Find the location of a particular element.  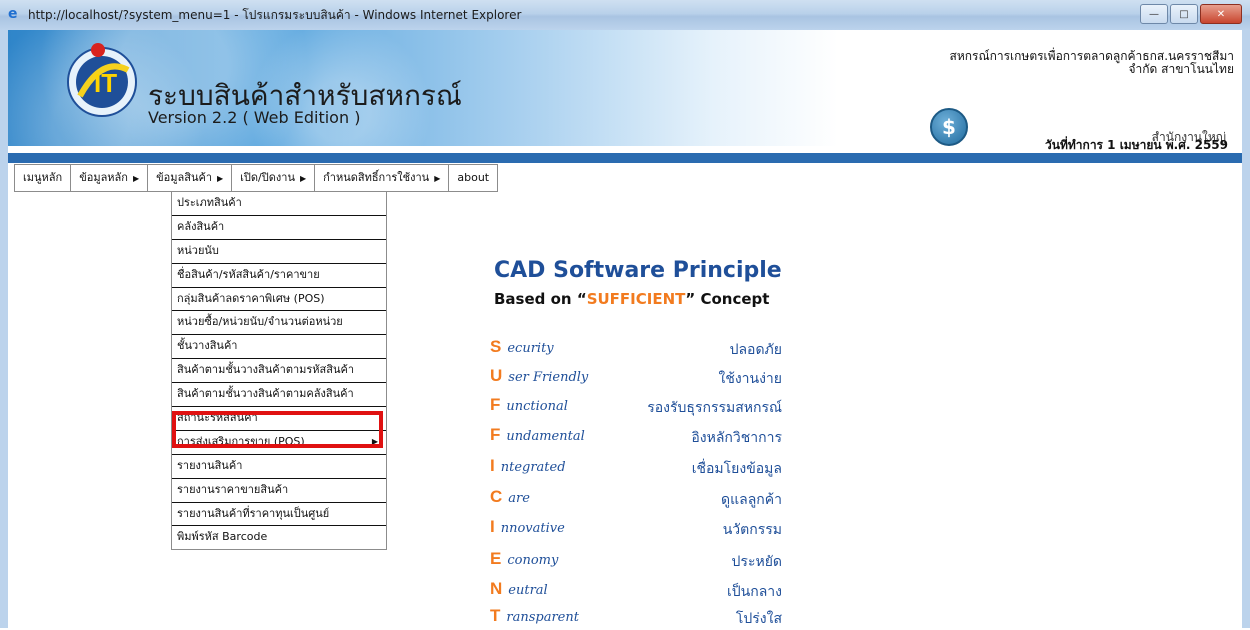

menu-product-data-label: ข้อมูลสินค้า is located at coordinates (184, 177).